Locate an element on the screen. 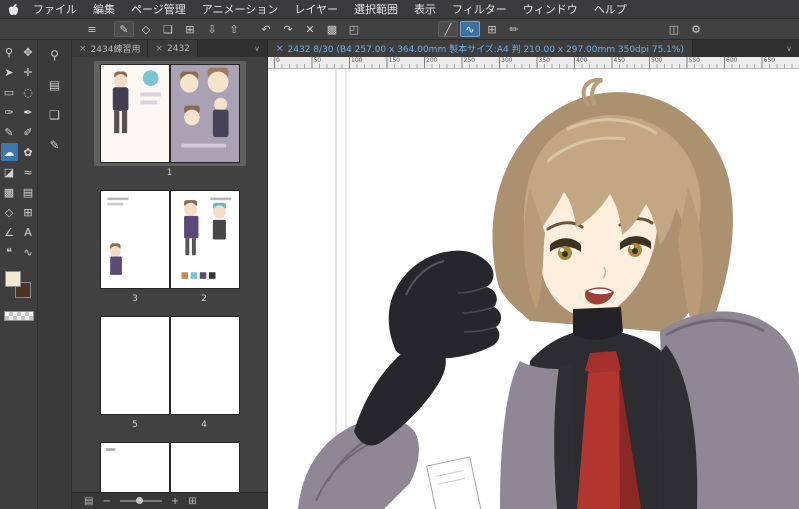 Image resolution: width=799 pixels, height=509 pixels. menubar-item: レイヤー is located at coordinates (316, 9).